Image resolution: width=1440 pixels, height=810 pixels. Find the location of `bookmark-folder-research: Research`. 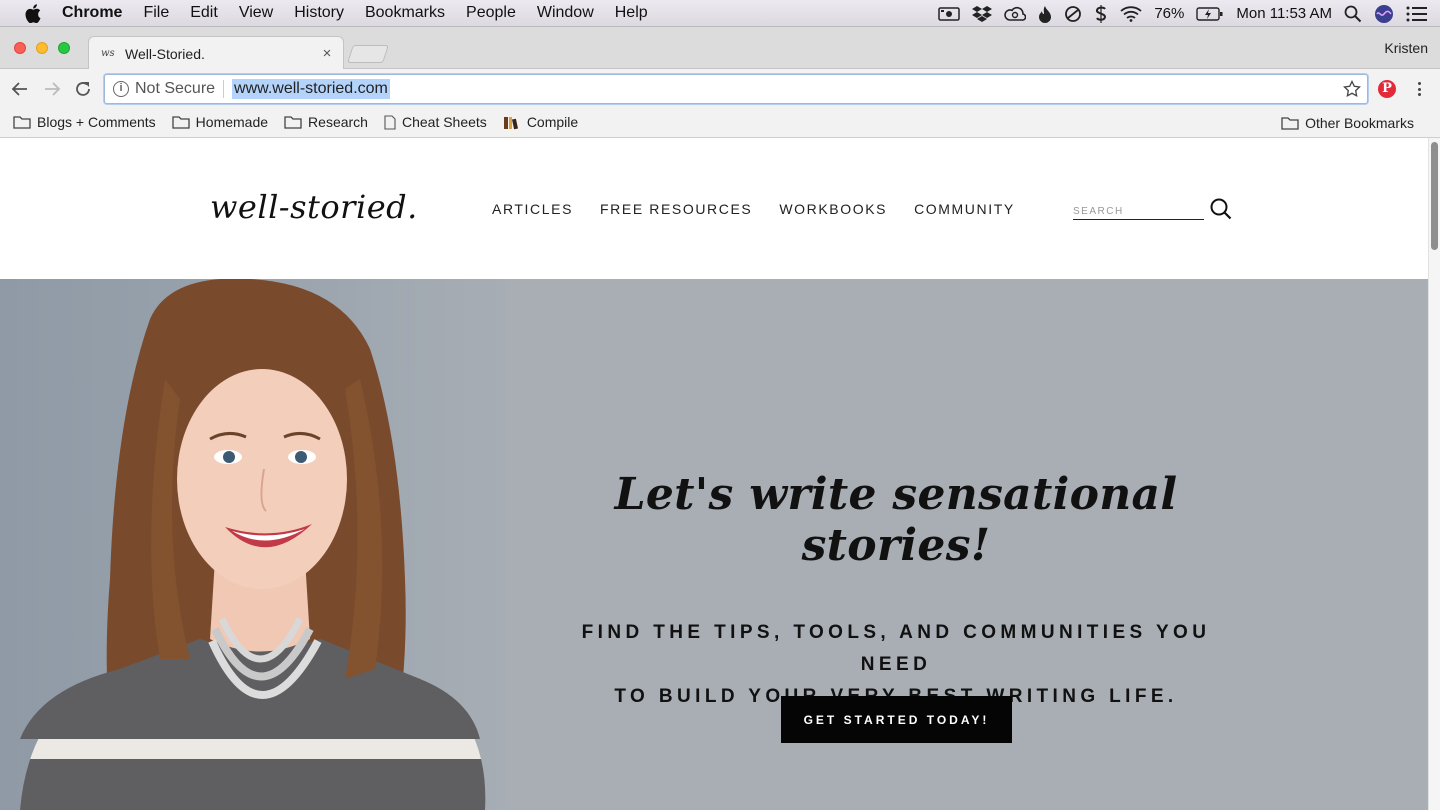

bookmark-folder-research: Research is located at coordinates (326, 122).